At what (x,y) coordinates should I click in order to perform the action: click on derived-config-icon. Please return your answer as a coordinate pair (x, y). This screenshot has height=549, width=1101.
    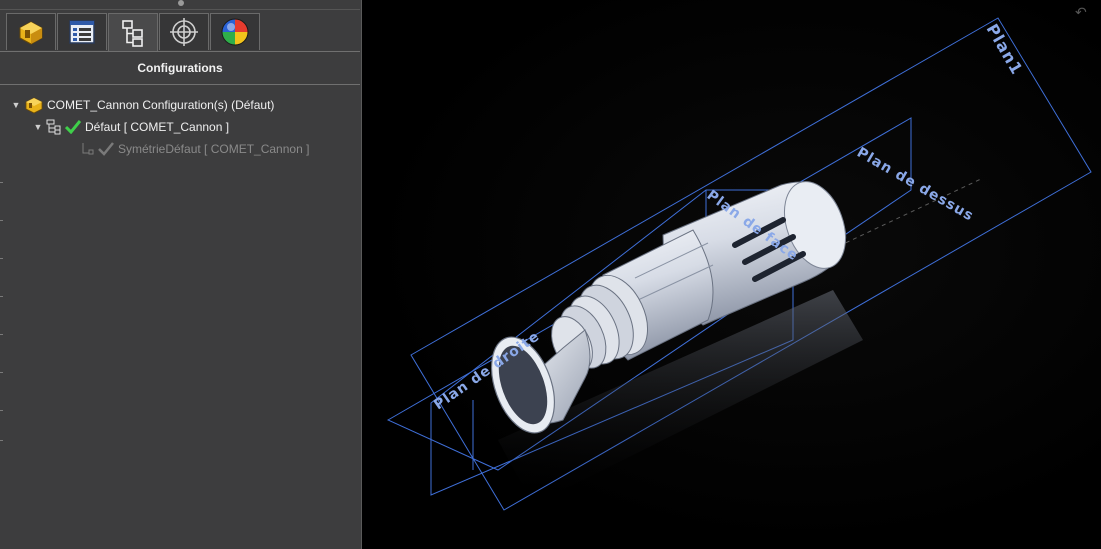
    Looking at the image, I should click on (87, 149).